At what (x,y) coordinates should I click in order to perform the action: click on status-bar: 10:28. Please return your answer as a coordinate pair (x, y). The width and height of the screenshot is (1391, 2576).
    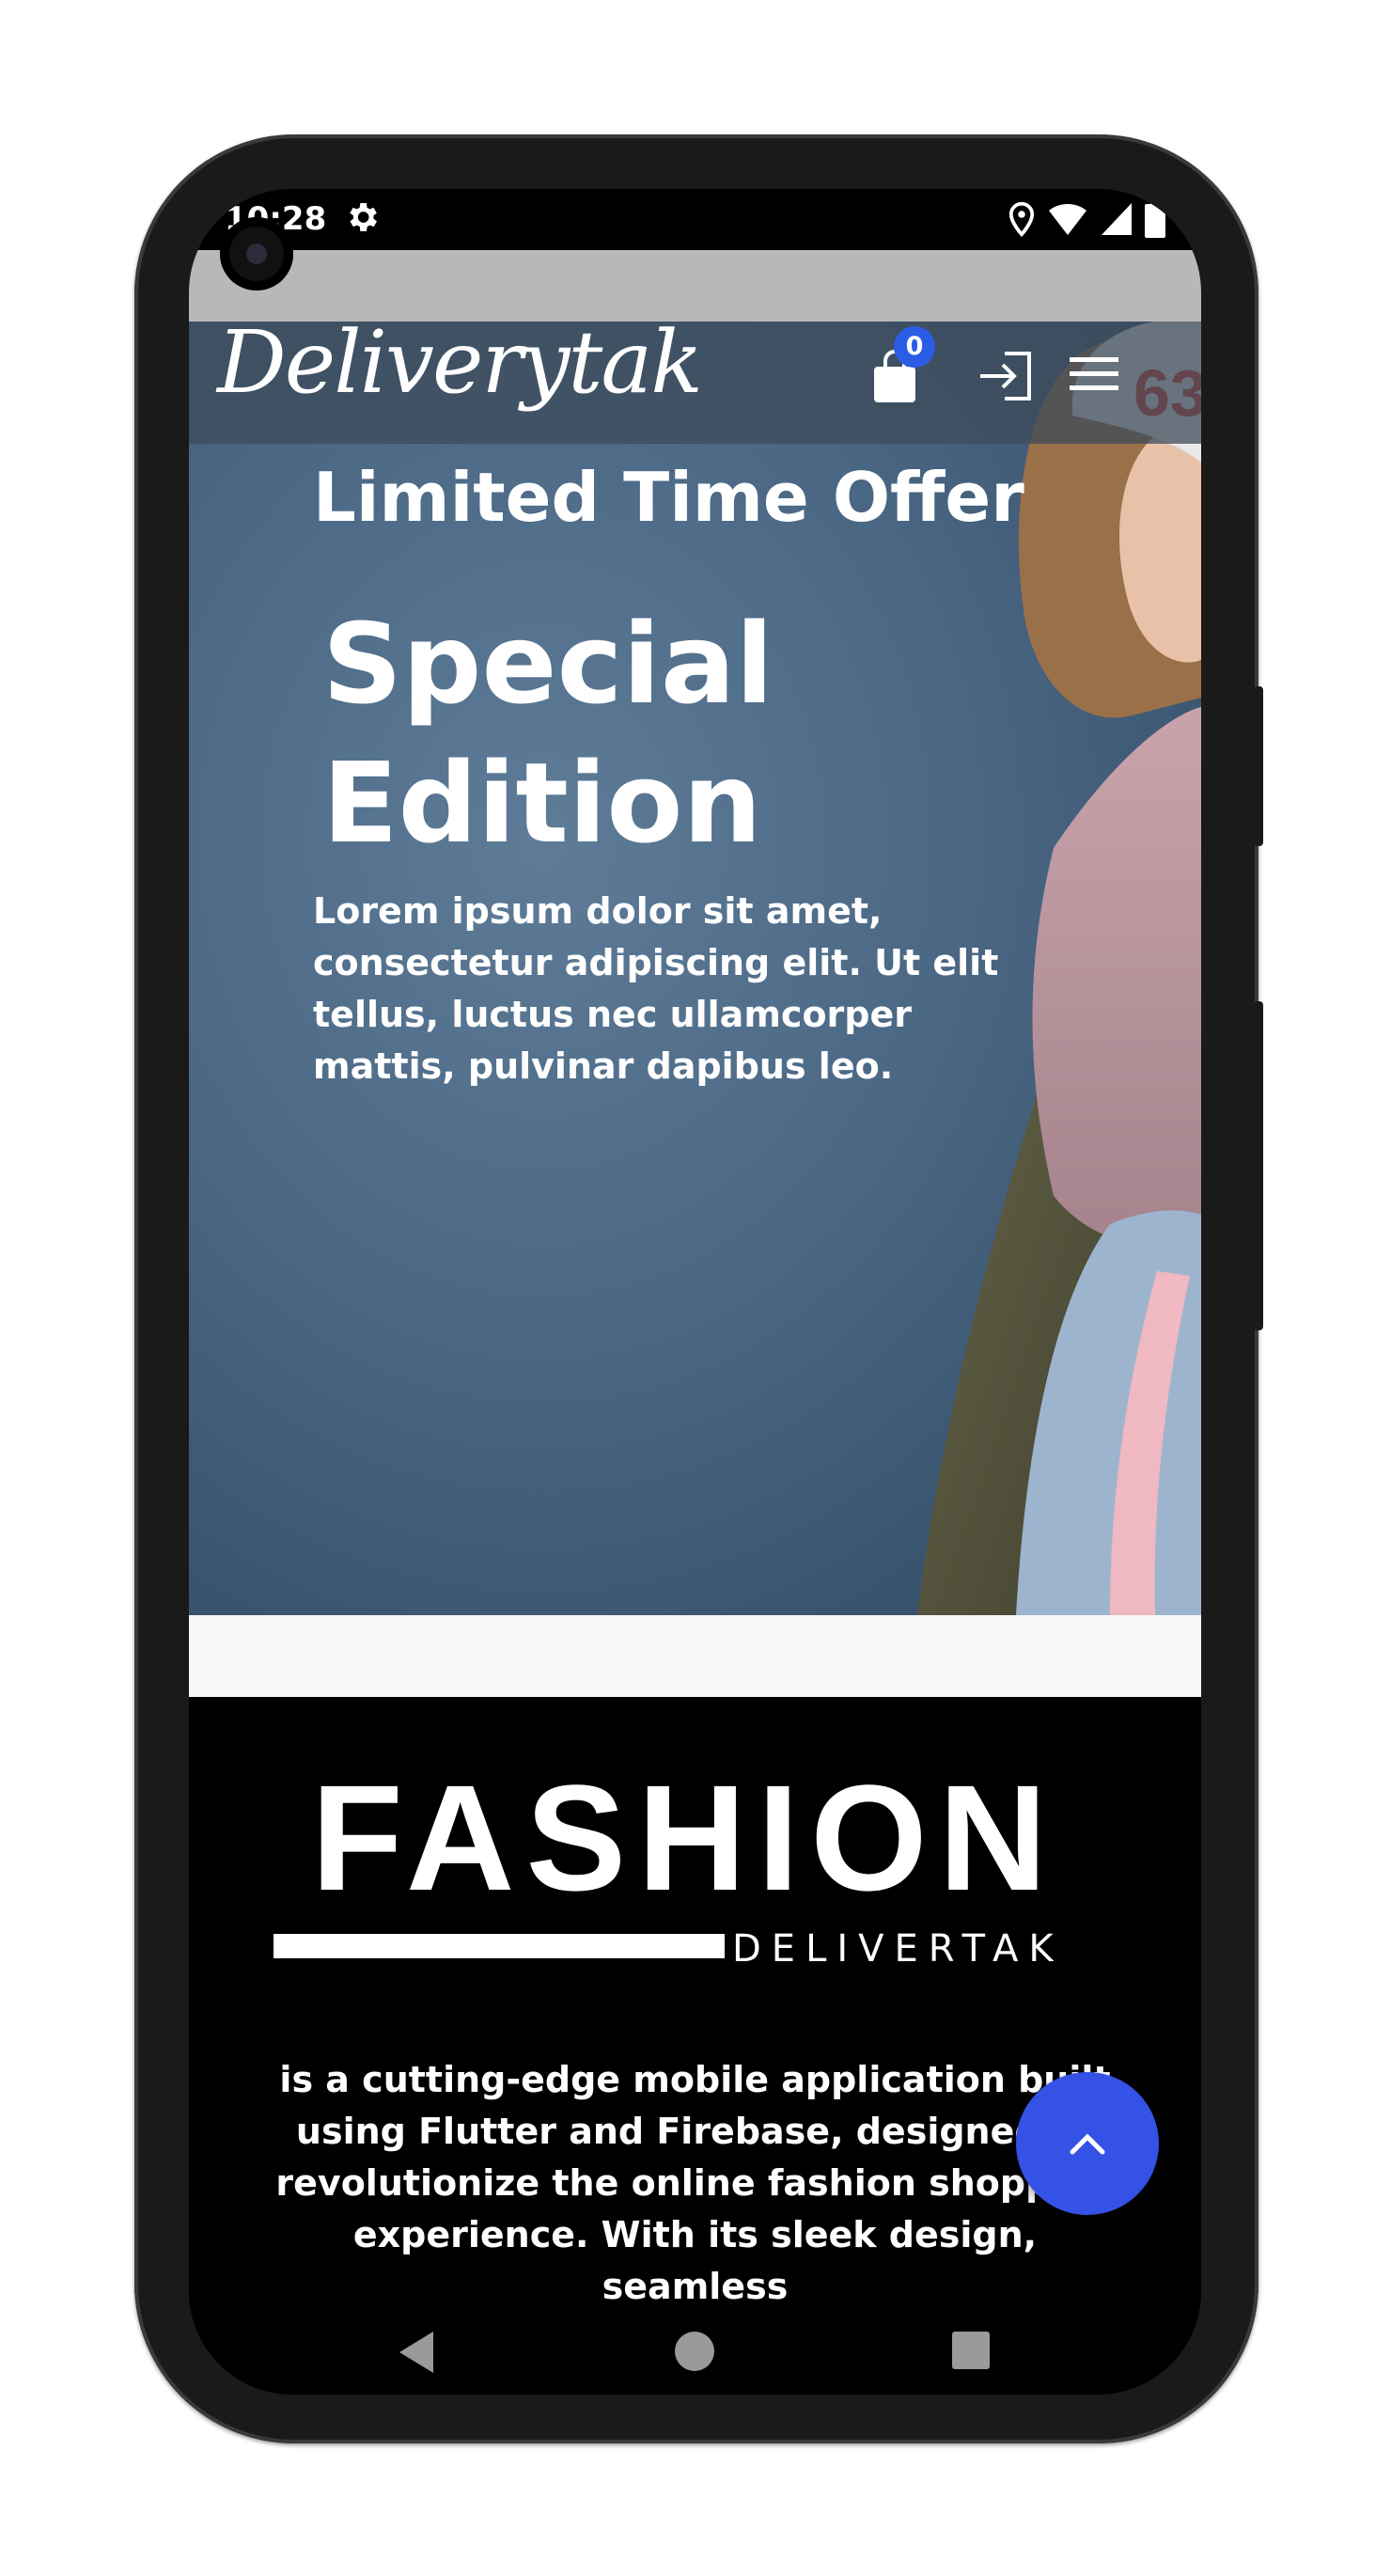
    Looking at the image, I should click on (695, 220).